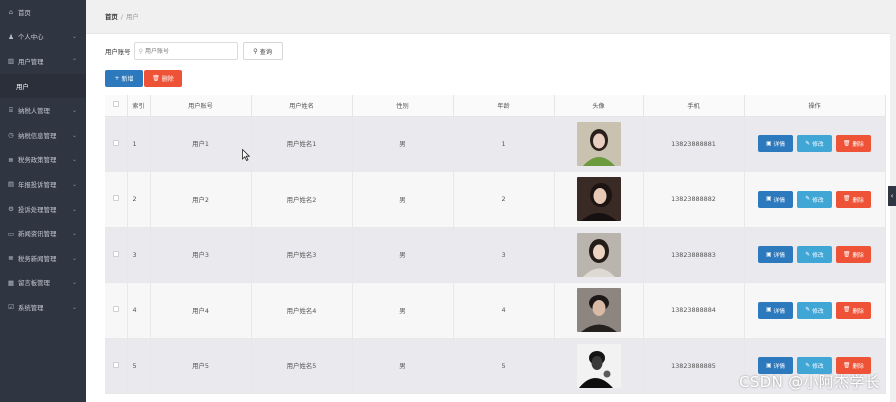 Image resolution: width=896 pixels, height=402 pixels. I want to click on table-row: 4 用户4 用户姓名4 男 4 13823888884 ▣ 详情 ✎ 修改 🗑 删除, so click(495, 310).